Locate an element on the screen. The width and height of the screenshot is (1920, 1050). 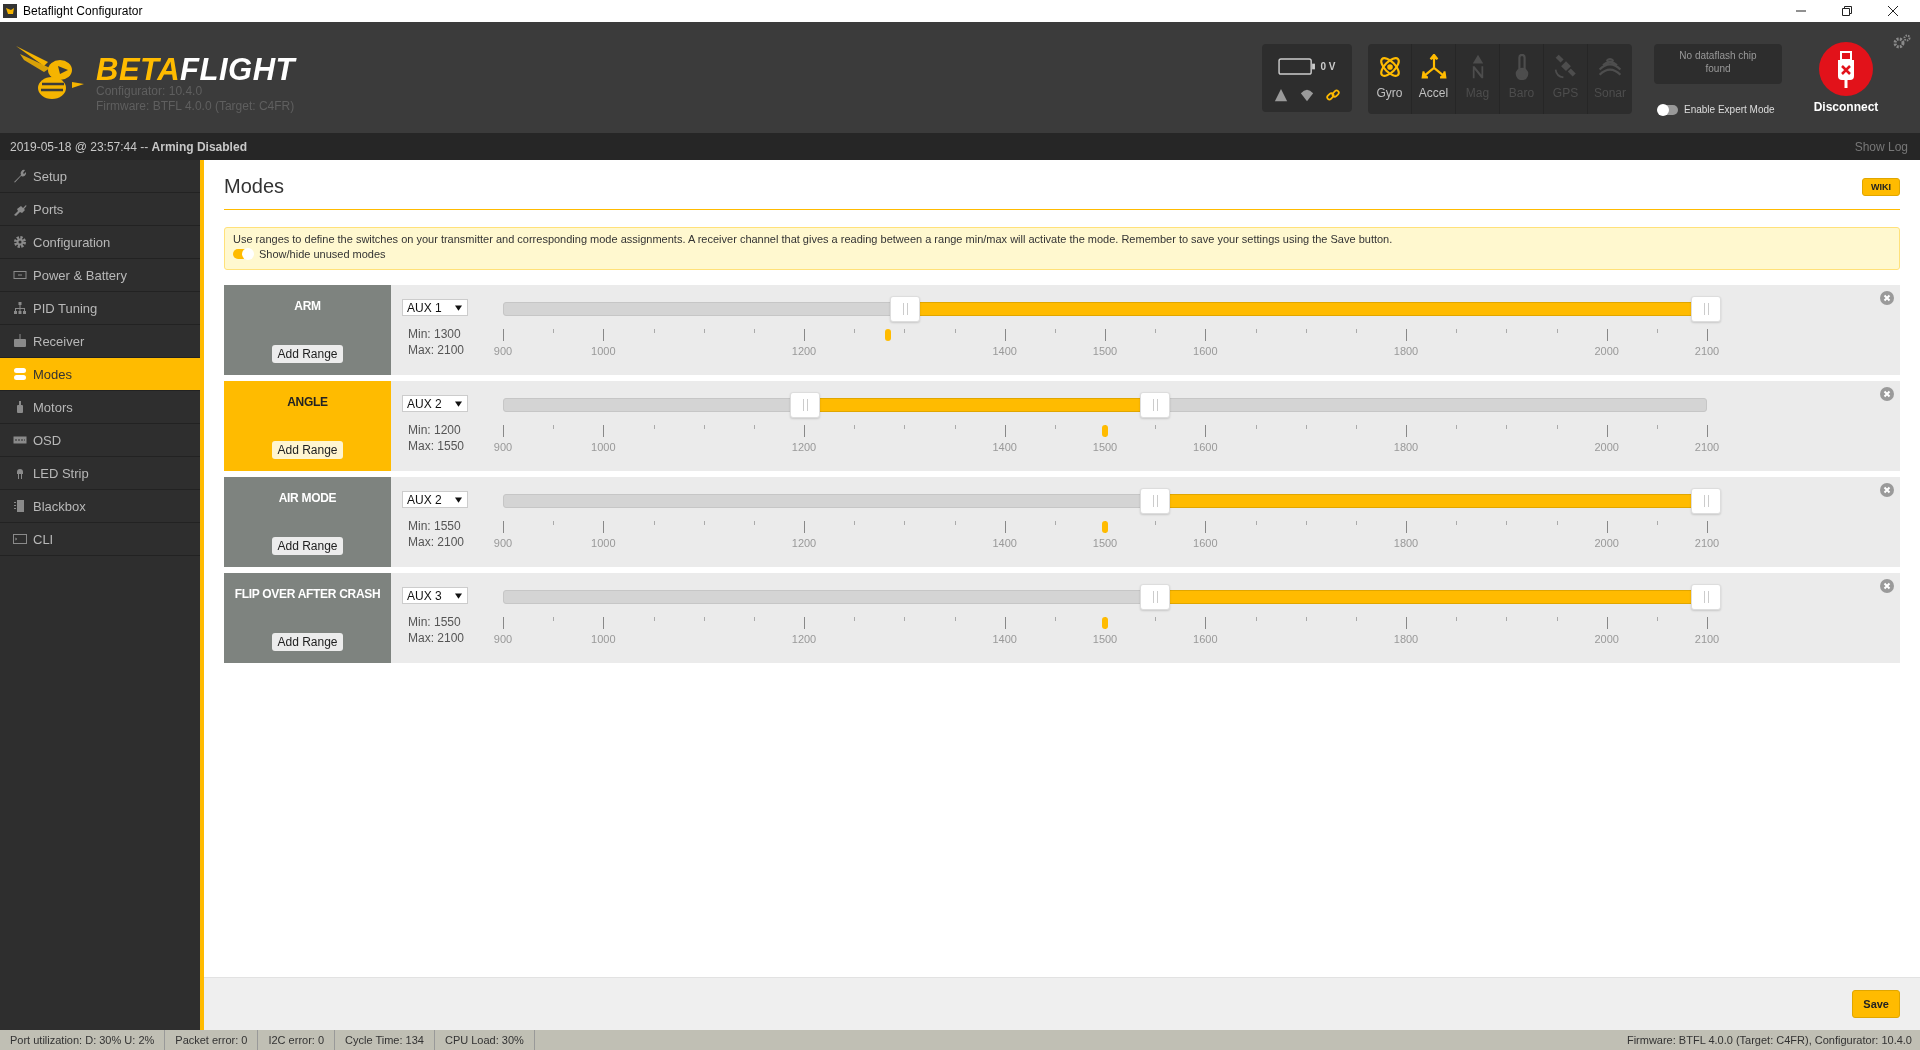
battery-voltage: 0 V is located at coordinates (1328, 66).